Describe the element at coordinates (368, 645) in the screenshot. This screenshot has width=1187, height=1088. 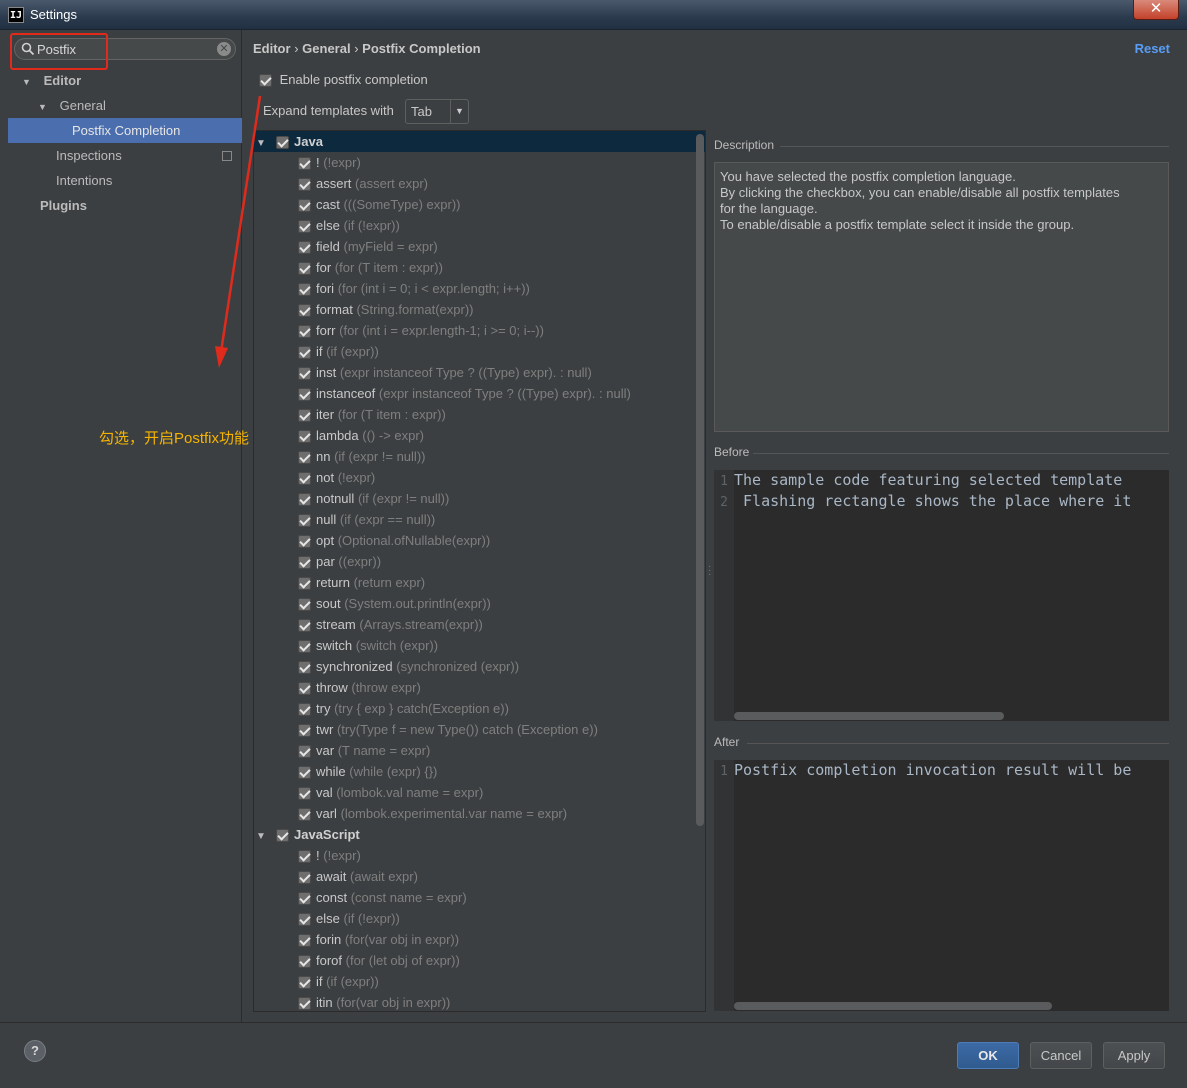
I see `template-row: switch (switch (expr))` at that location.